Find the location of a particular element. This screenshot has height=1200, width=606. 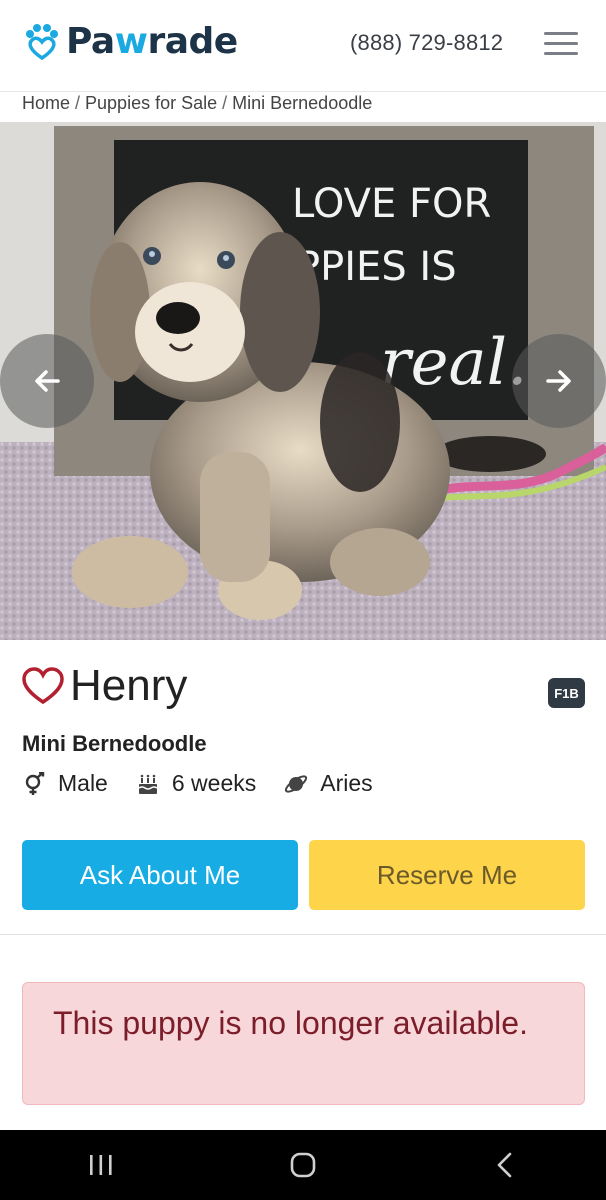

carousel-next-button is located at coordinates (559, 381).